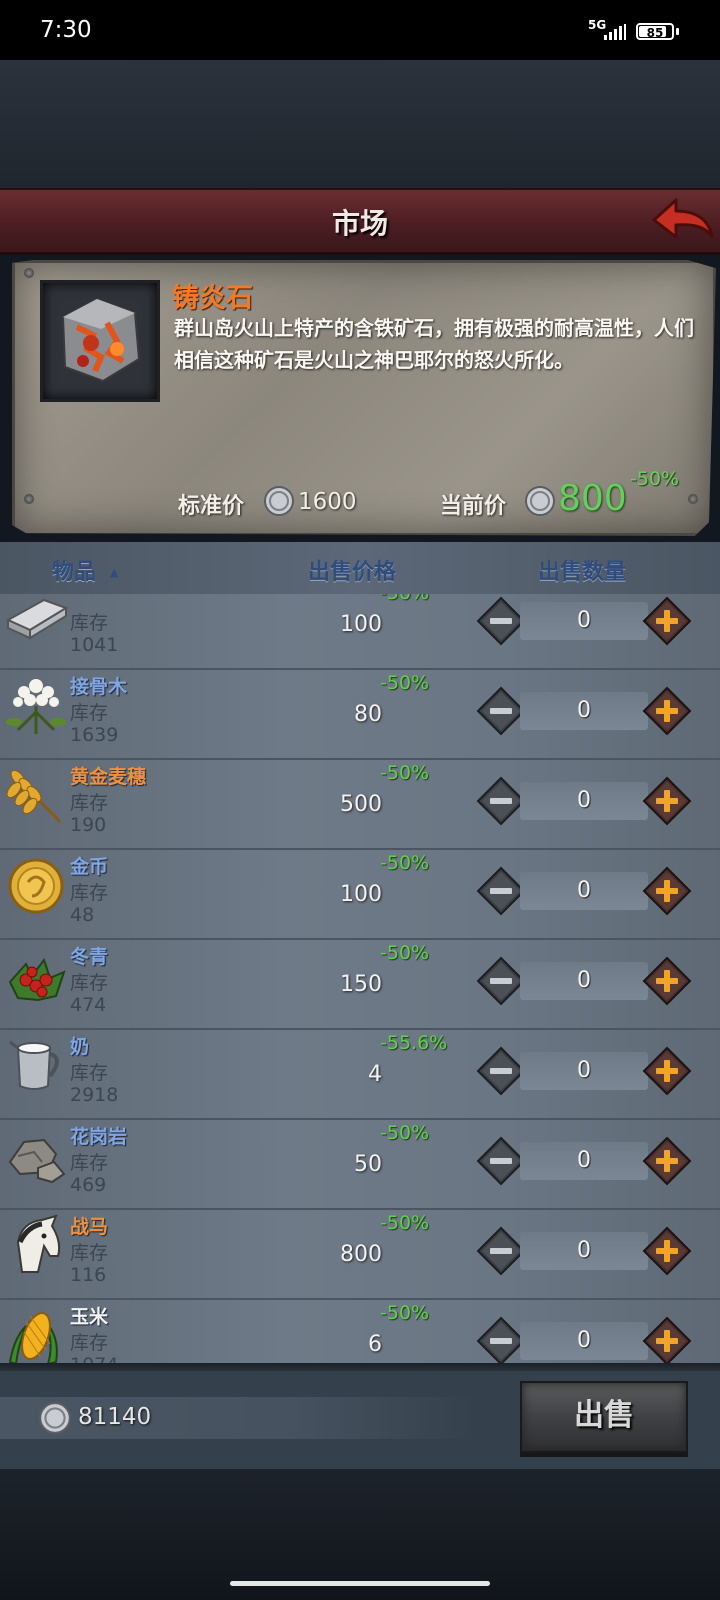  I want to click on item-row-stock-value: 1639, so click(94, 735).